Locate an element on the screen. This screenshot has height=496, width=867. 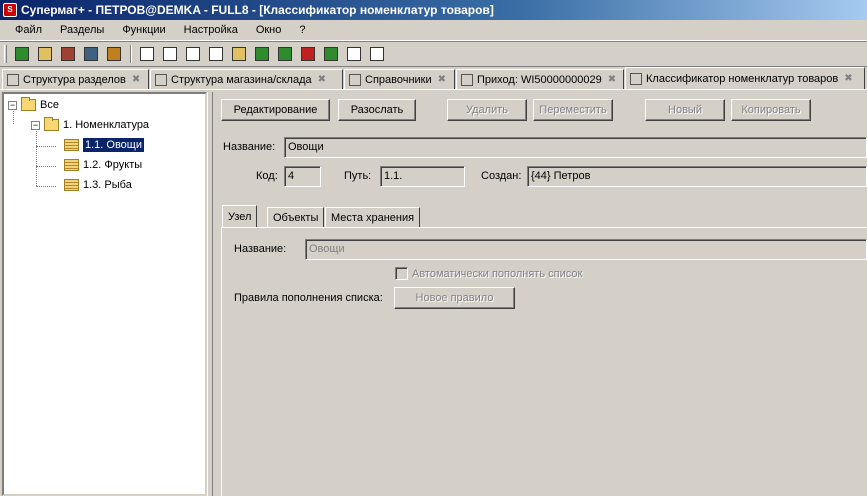
bars-icon is located at coordinates (113, 54).